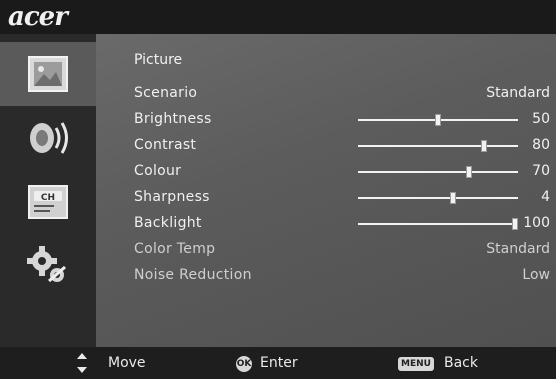 Image resolution: width=556 pixels, height=379 pixels. I want to click on menu-item-label: Sharpness, so click(172, 197).